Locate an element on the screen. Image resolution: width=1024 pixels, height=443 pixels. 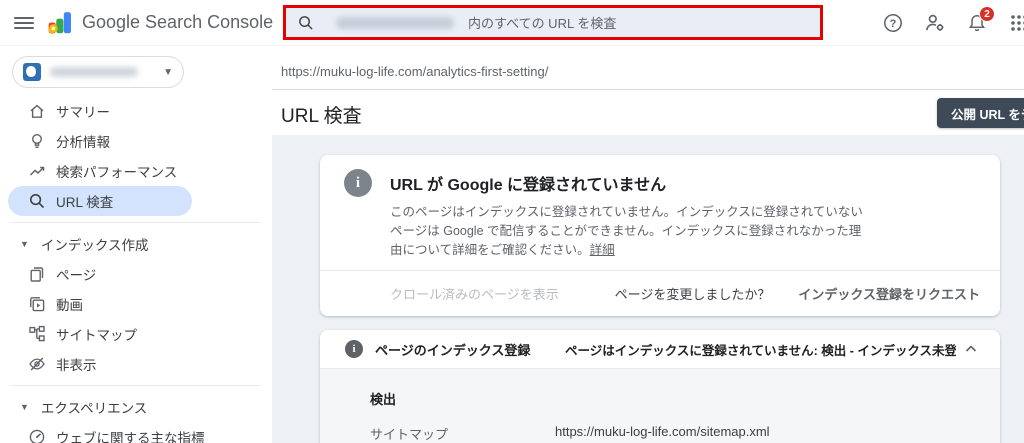
sidebar-section-label: インデックス作成 is located at coordinates (94, 245).